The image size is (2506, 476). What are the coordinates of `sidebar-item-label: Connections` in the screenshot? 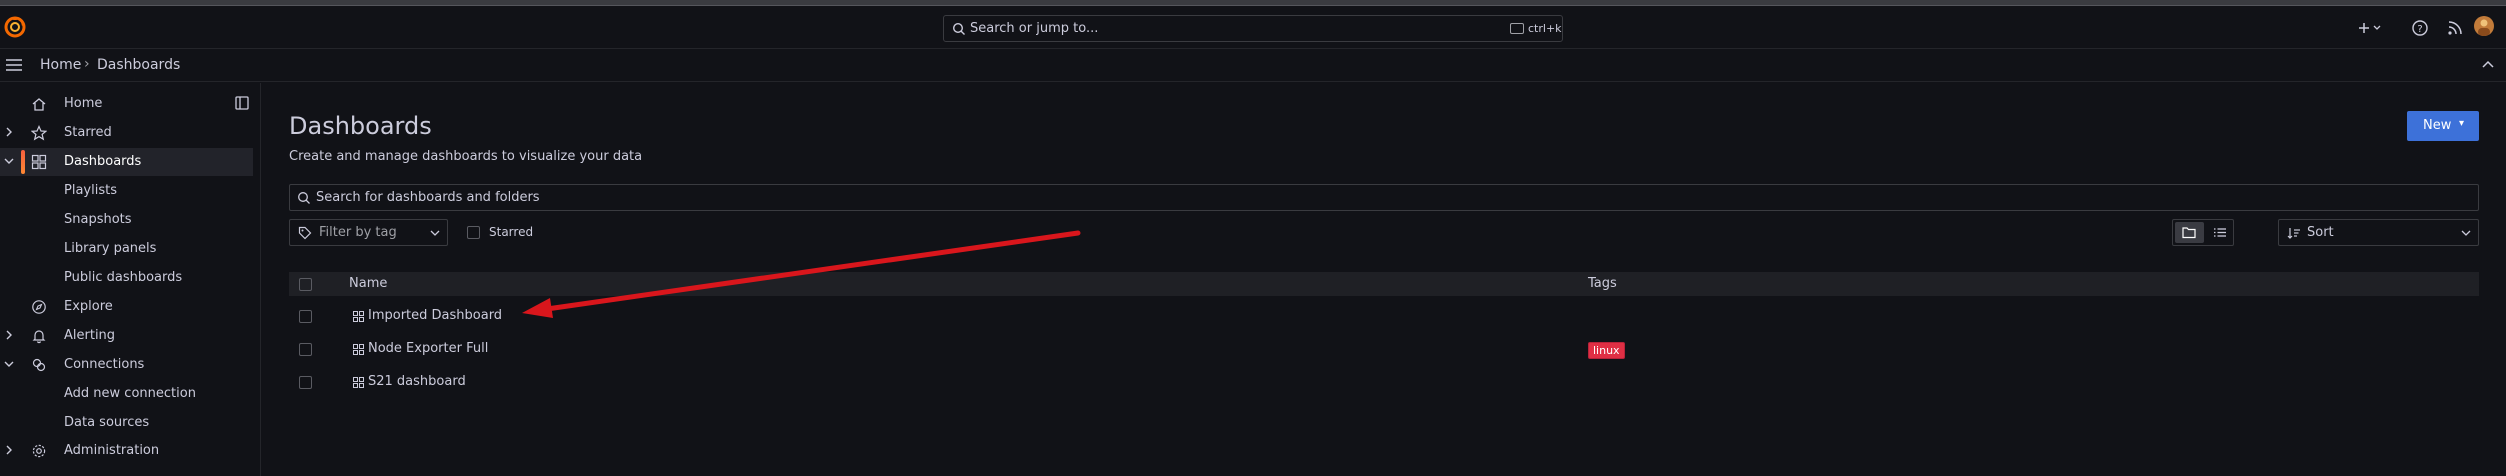 It's located at (104, 364).